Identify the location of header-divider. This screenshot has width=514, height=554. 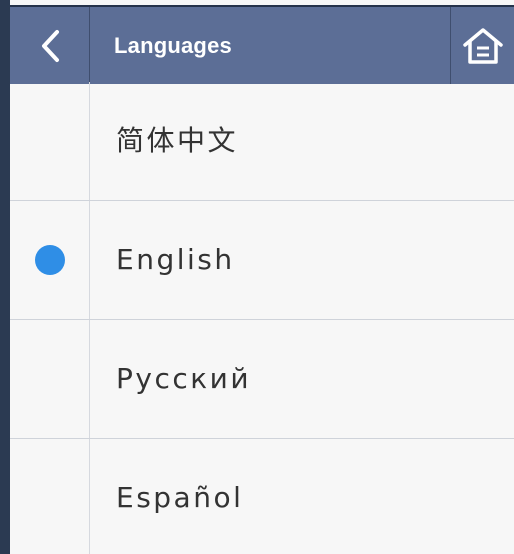
(89, 45).